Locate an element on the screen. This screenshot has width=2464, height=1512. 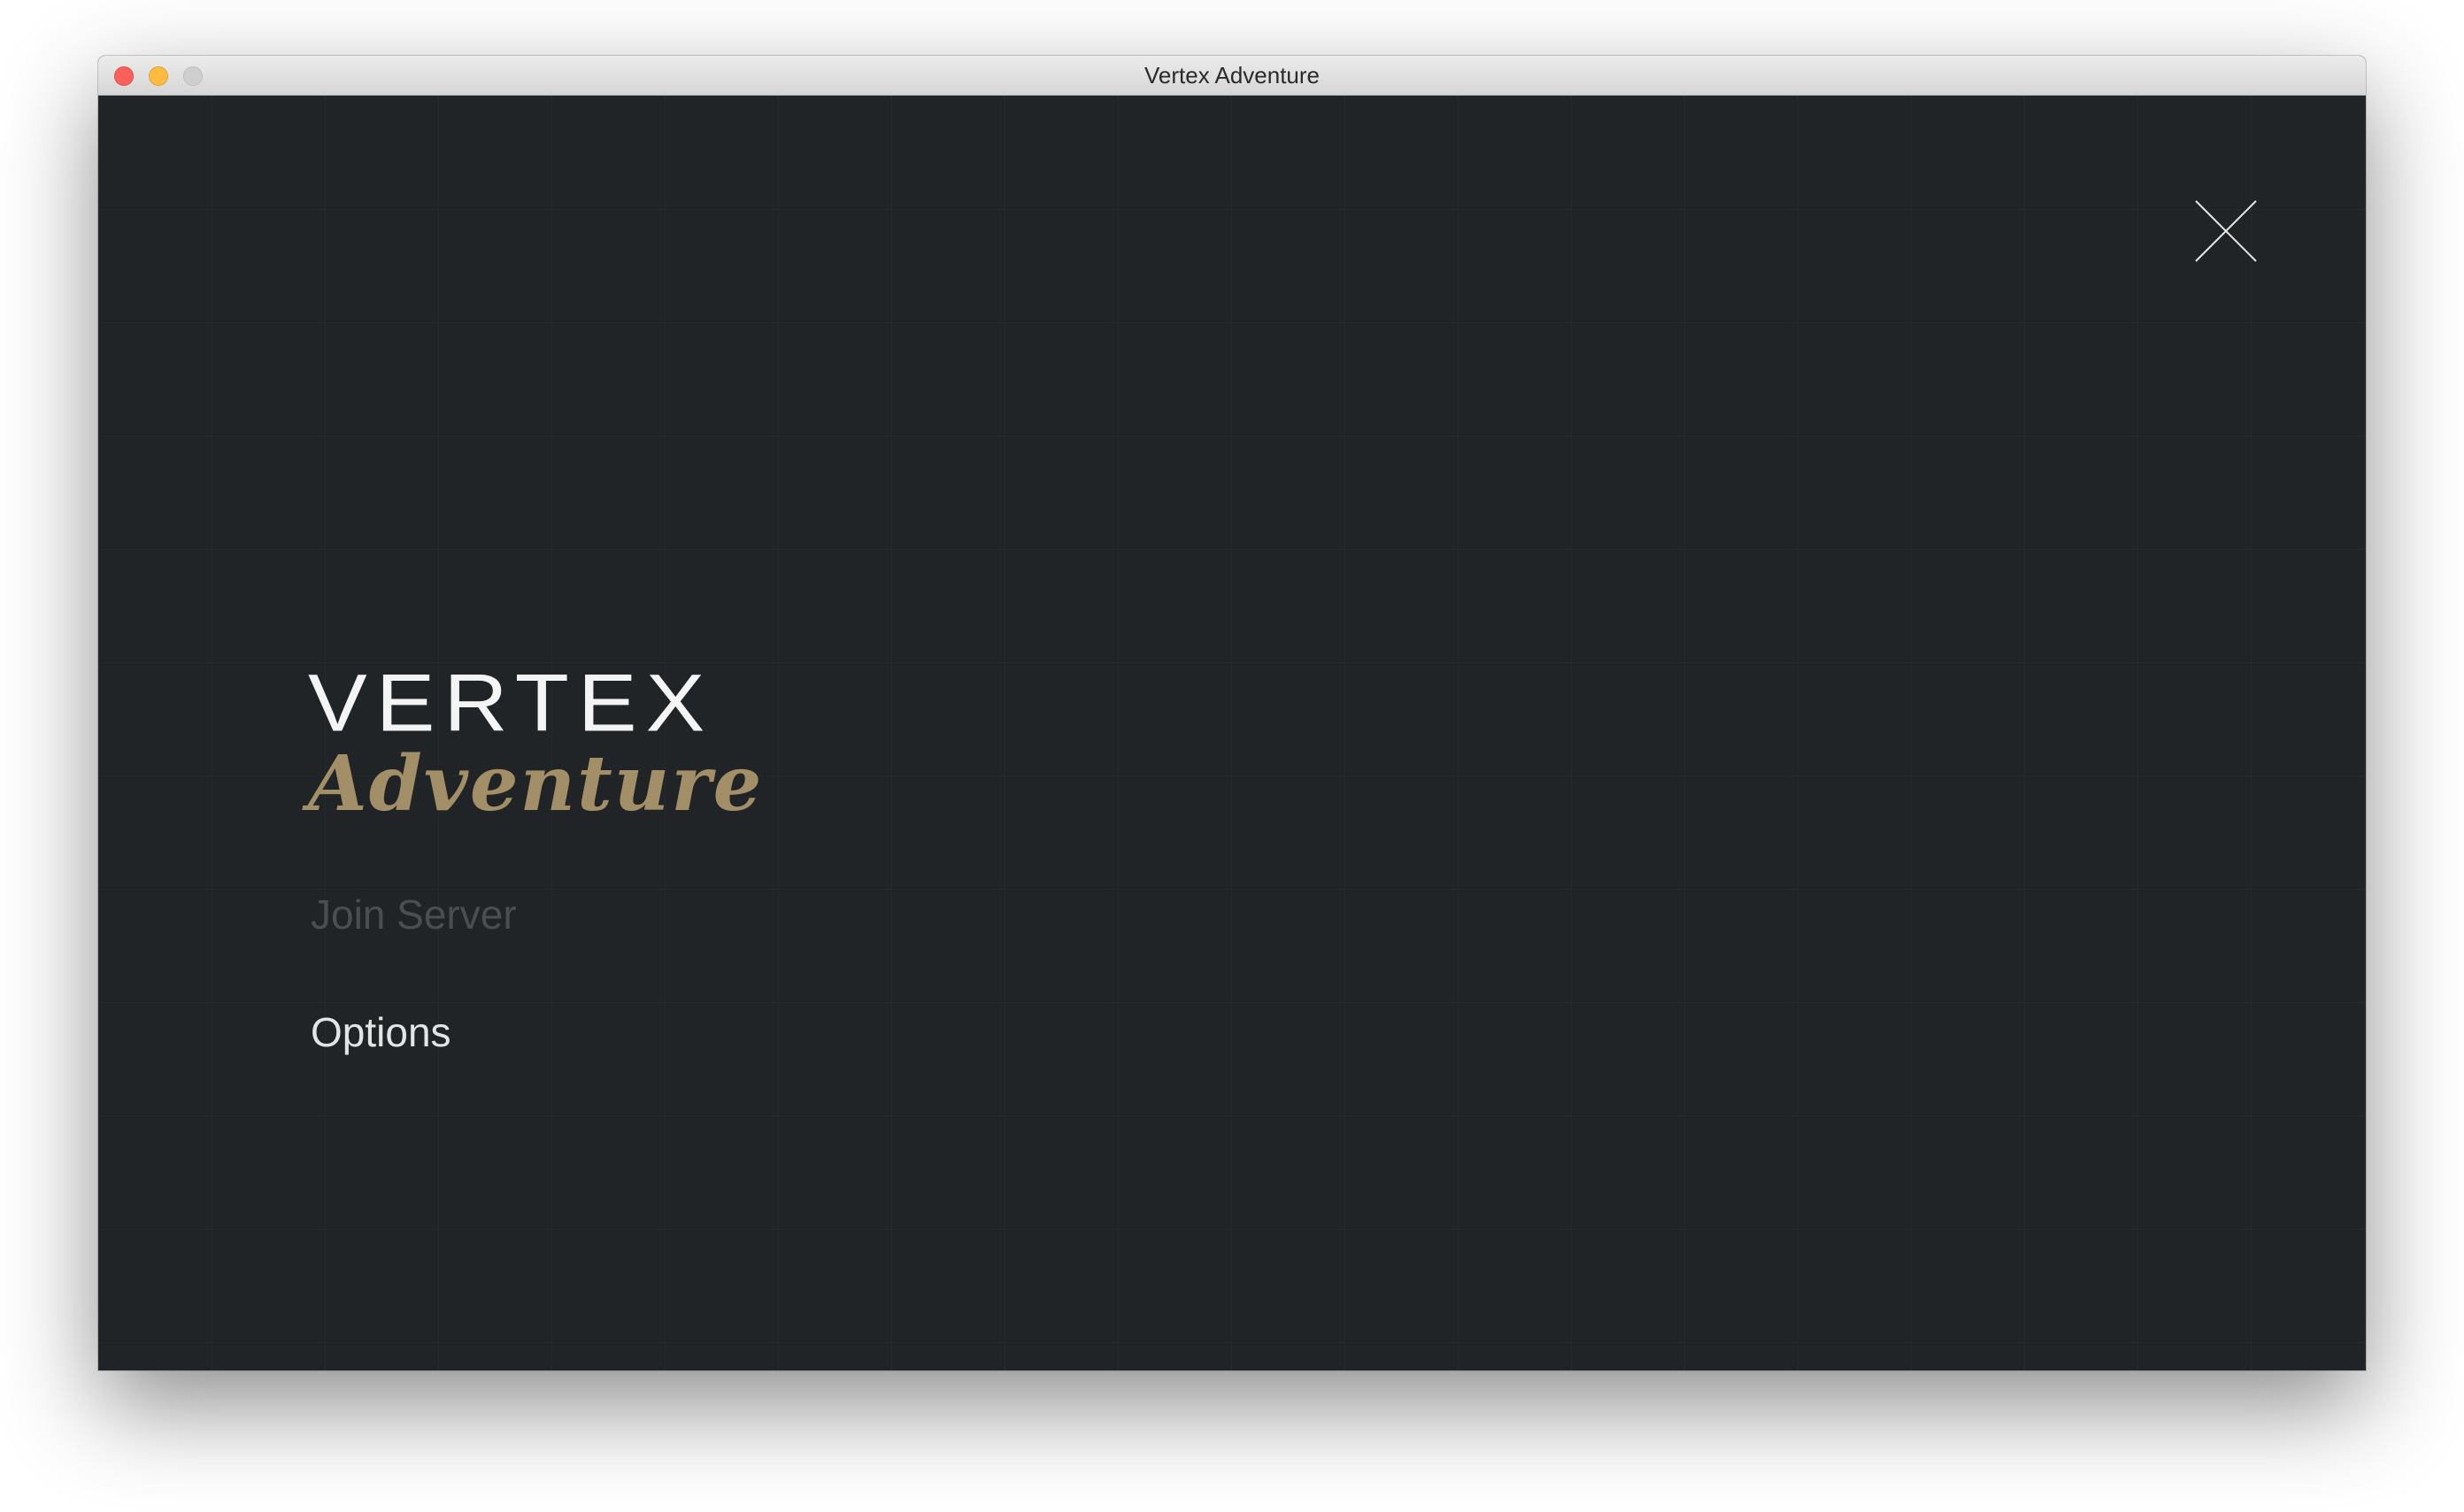
window-title: Vertex Adventure is located at coordinates (1232, 75).